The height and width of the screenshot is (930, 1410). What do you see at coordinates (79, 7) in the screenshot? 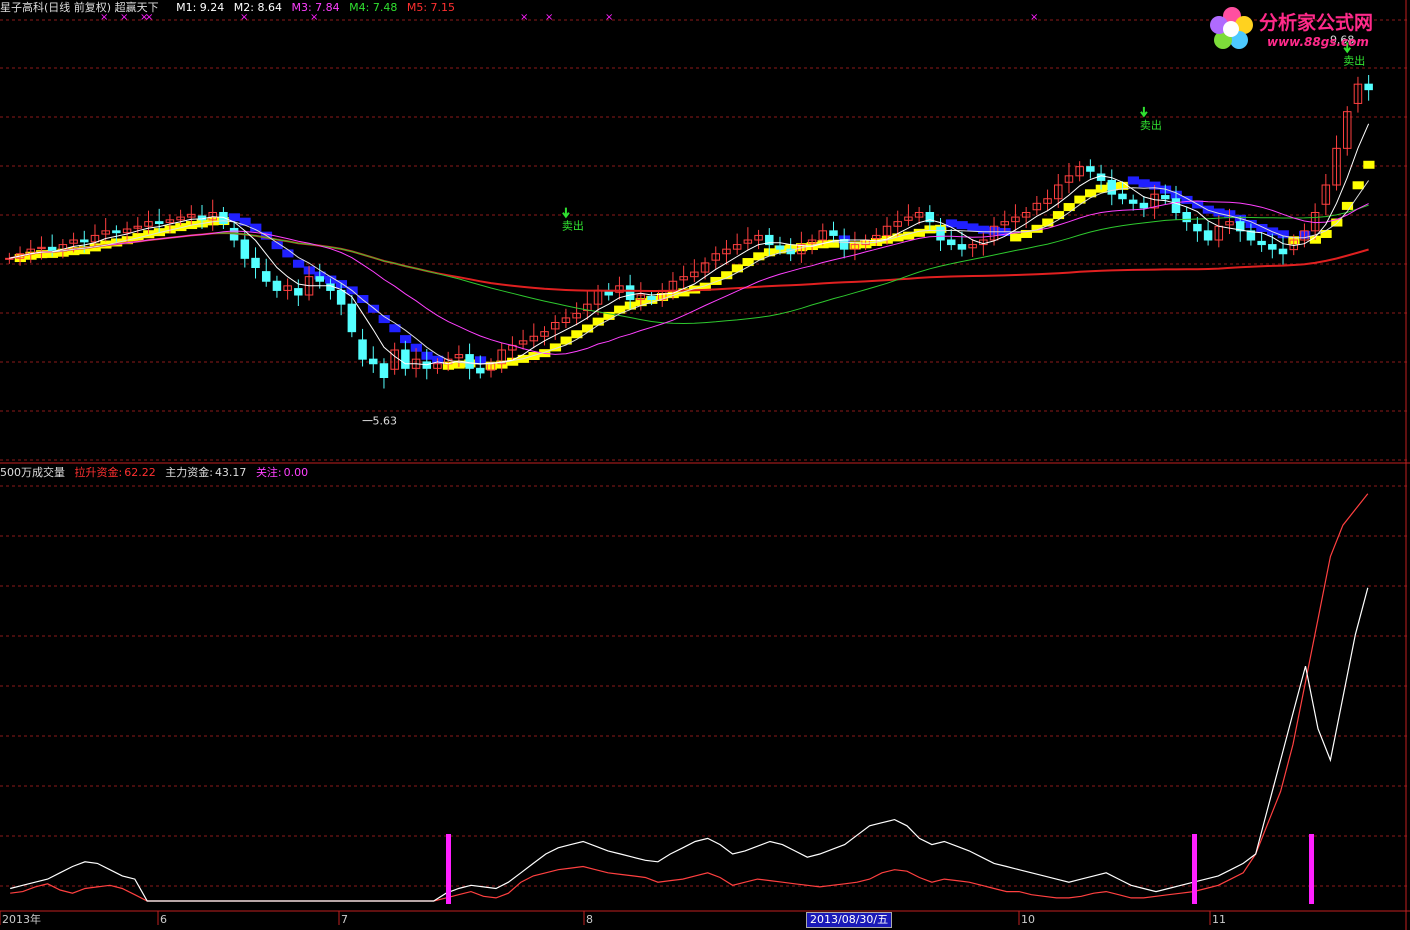
I see `stock-title: 星子高科(日线 前复权) 超赢天下` at bounding box center [79, 7].